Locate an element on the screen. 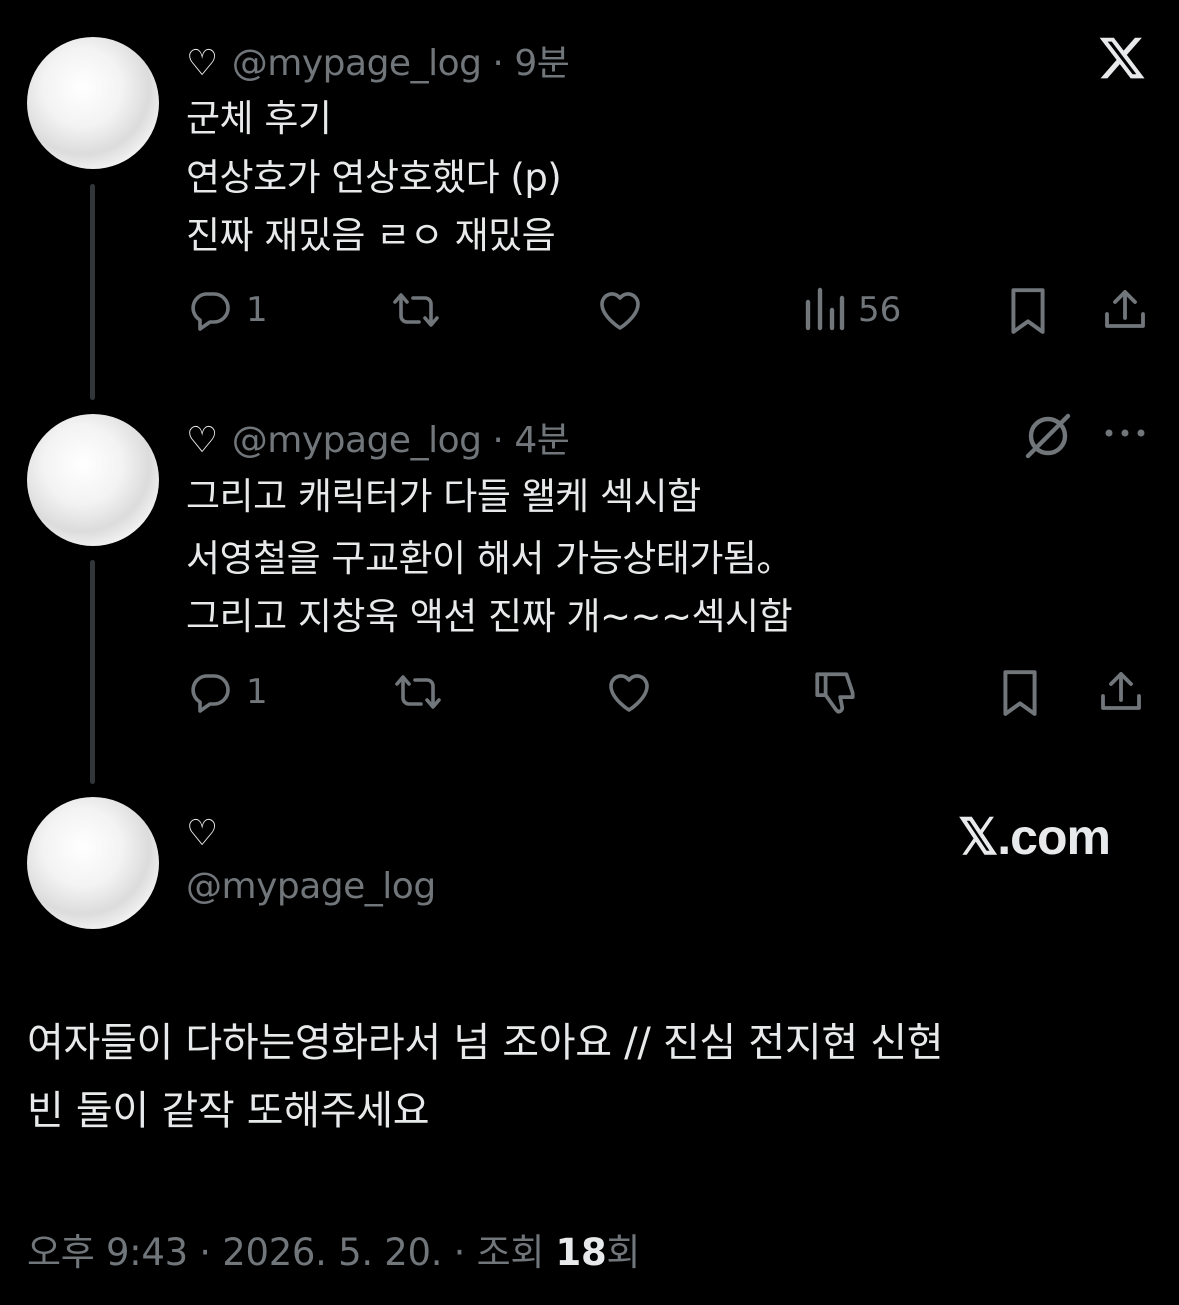 The image size is (1179, 1305). dislike-icon is located at coordinates (836, 693).